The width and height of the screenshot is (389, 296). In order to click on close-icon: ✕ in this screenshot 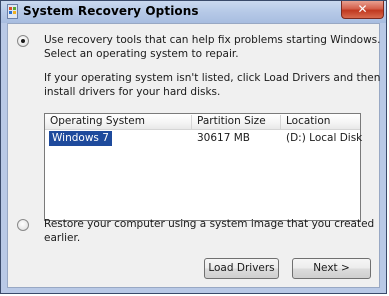, I will do `click(362, 9)`.